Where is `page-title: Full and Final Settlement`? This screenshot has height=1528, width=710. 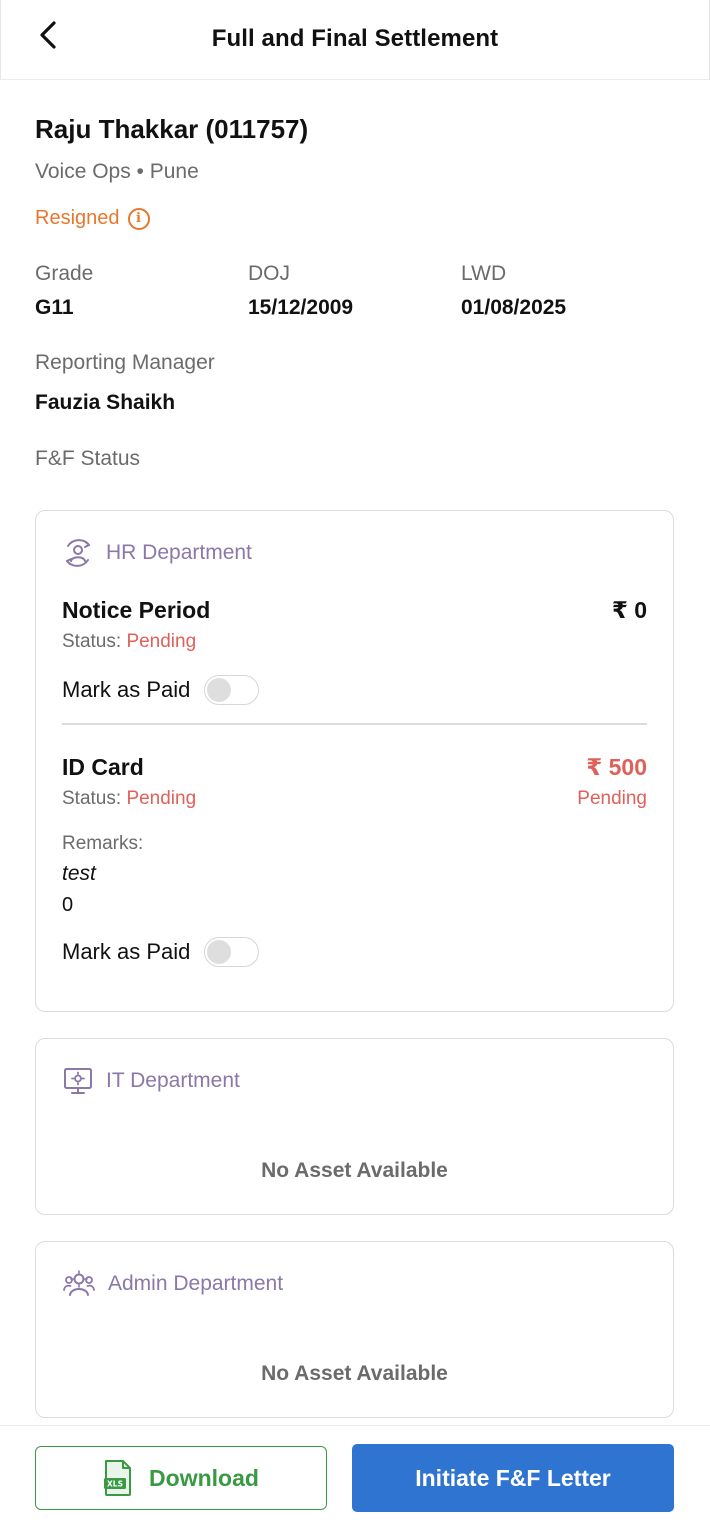
page-title: Full and Final Settlement is located at coordinates (355, 38).